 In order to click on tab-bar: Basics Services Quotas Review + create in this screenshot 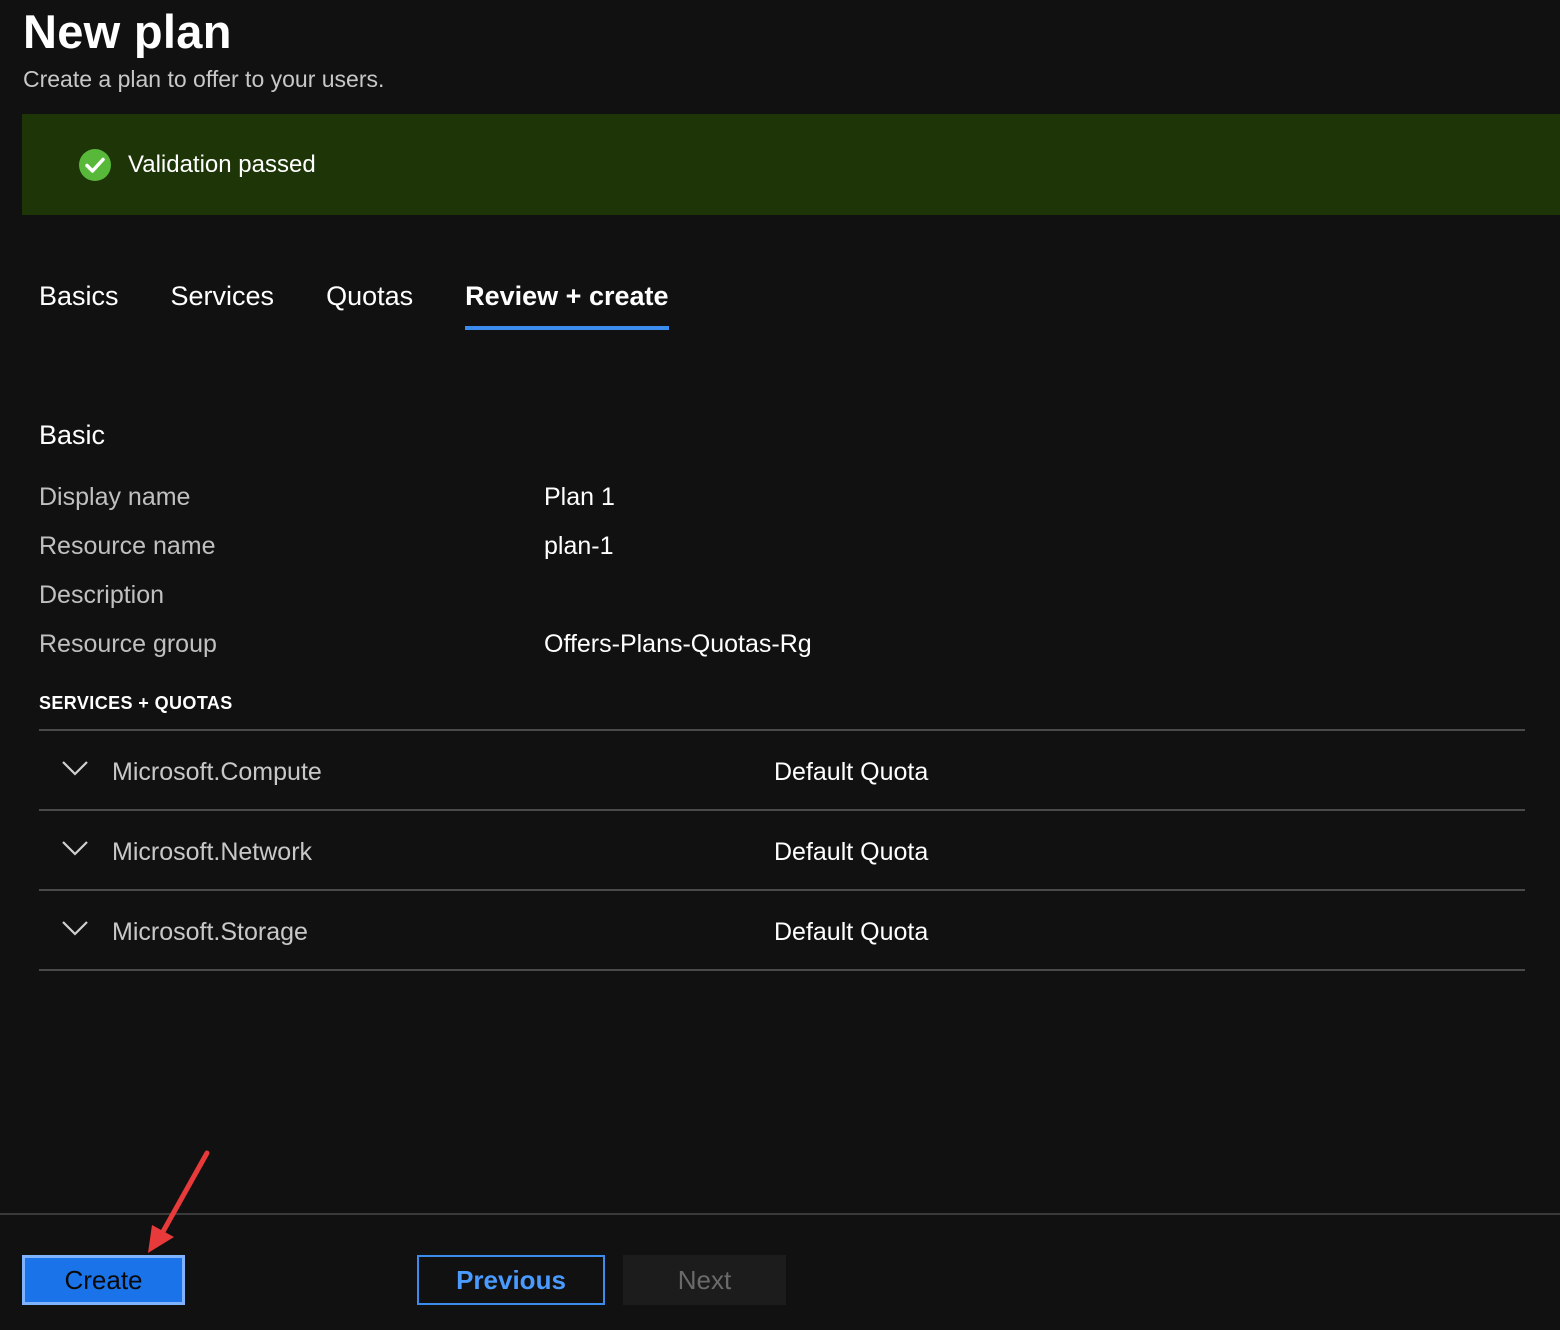, I will do `click(380, 304)`.